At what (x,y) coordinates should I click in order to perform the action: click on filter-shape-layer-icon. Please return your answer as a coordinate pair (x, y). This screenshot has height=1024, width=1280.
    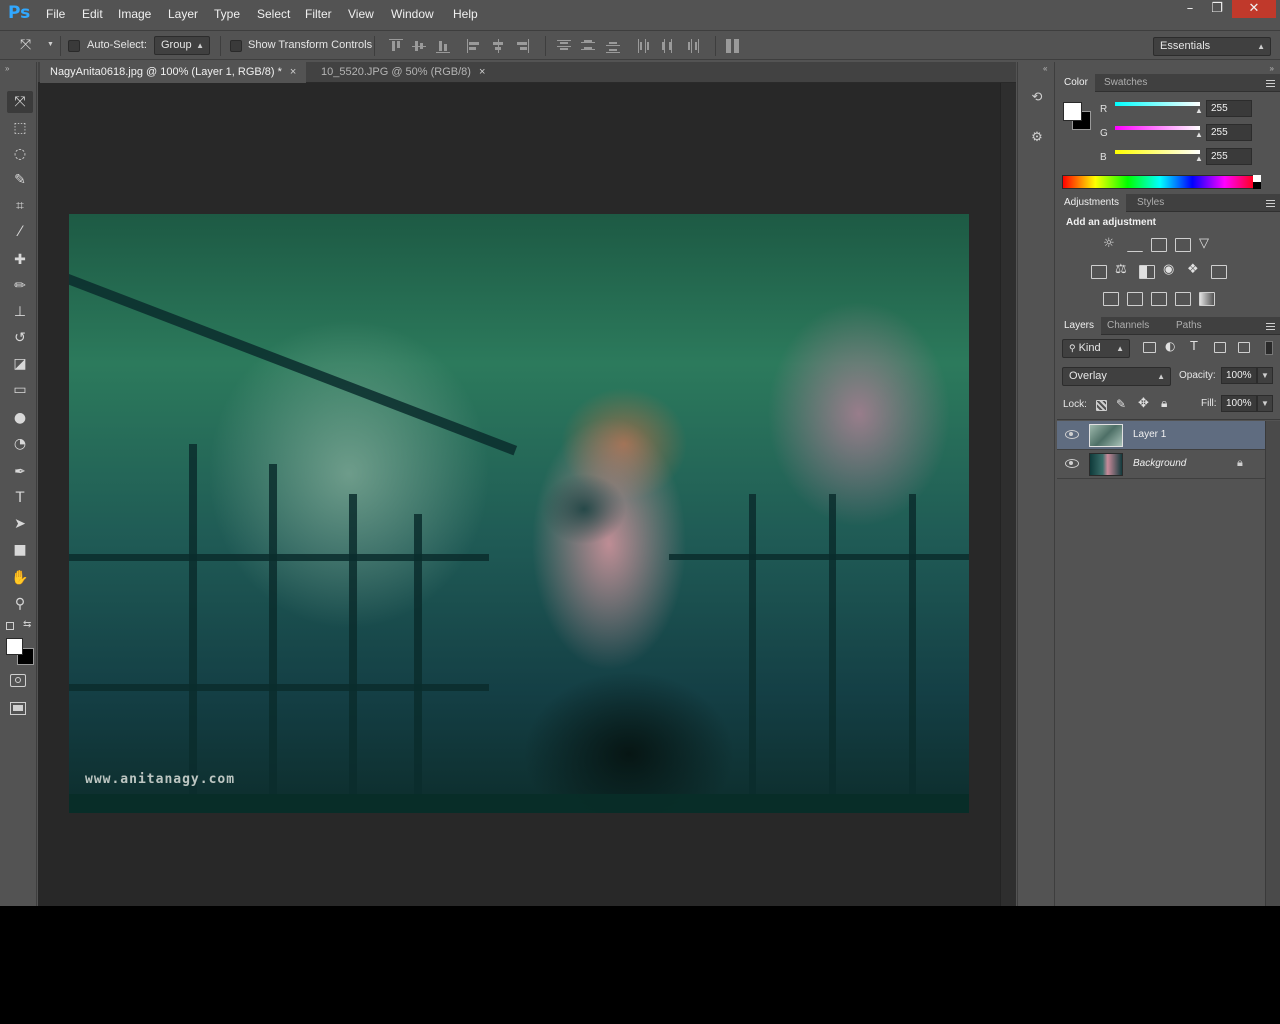
    Looking at the image, I should click on (1220, 347).